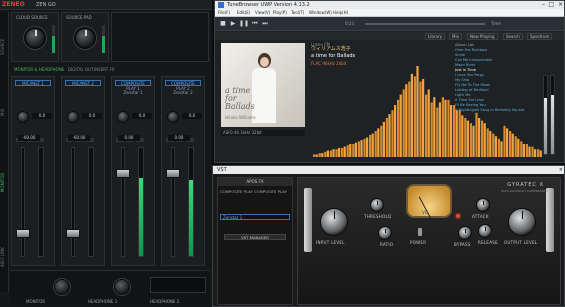 The image size is (565, 307). I want to click on maximize-icon: □, so click(551, 4).